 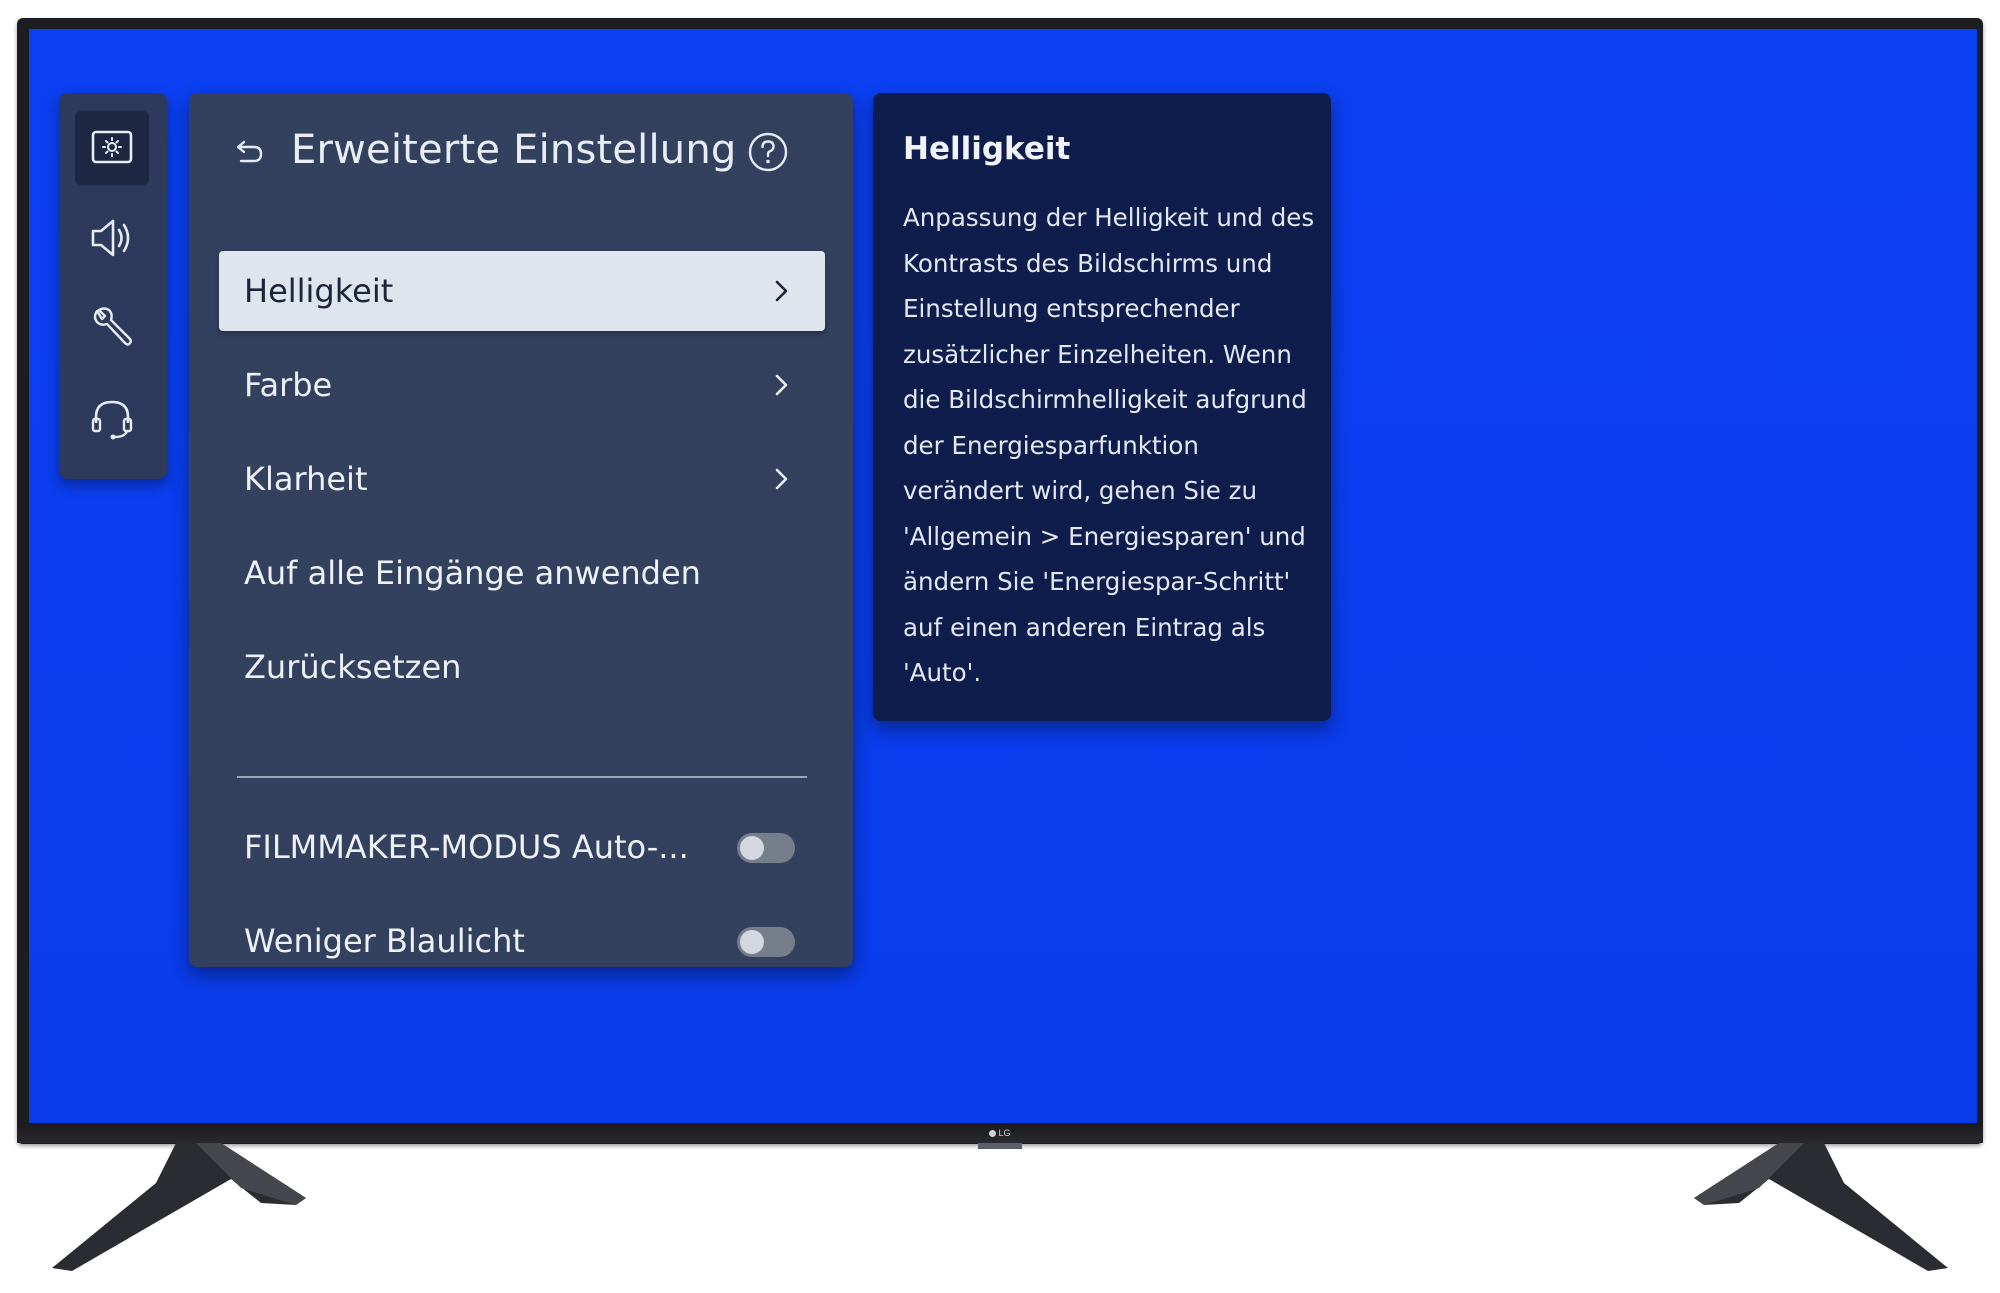 I want to click on back-icon, so click(x=247, y=153).